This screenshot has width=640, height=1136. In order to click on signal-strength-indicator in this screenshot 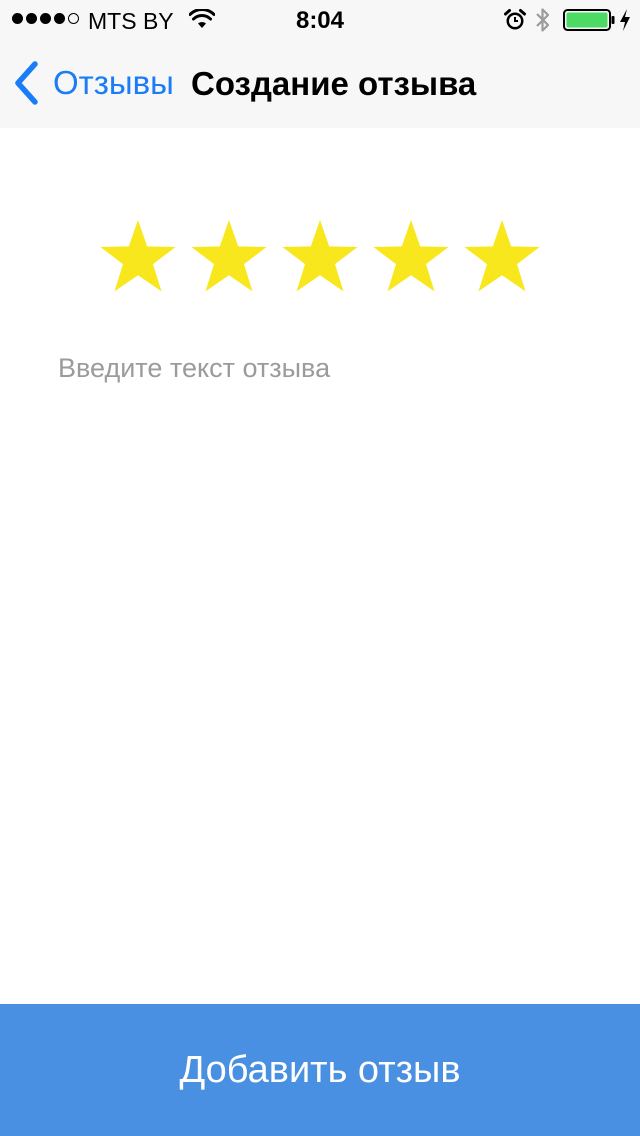, I will do `click(45, 18)`.